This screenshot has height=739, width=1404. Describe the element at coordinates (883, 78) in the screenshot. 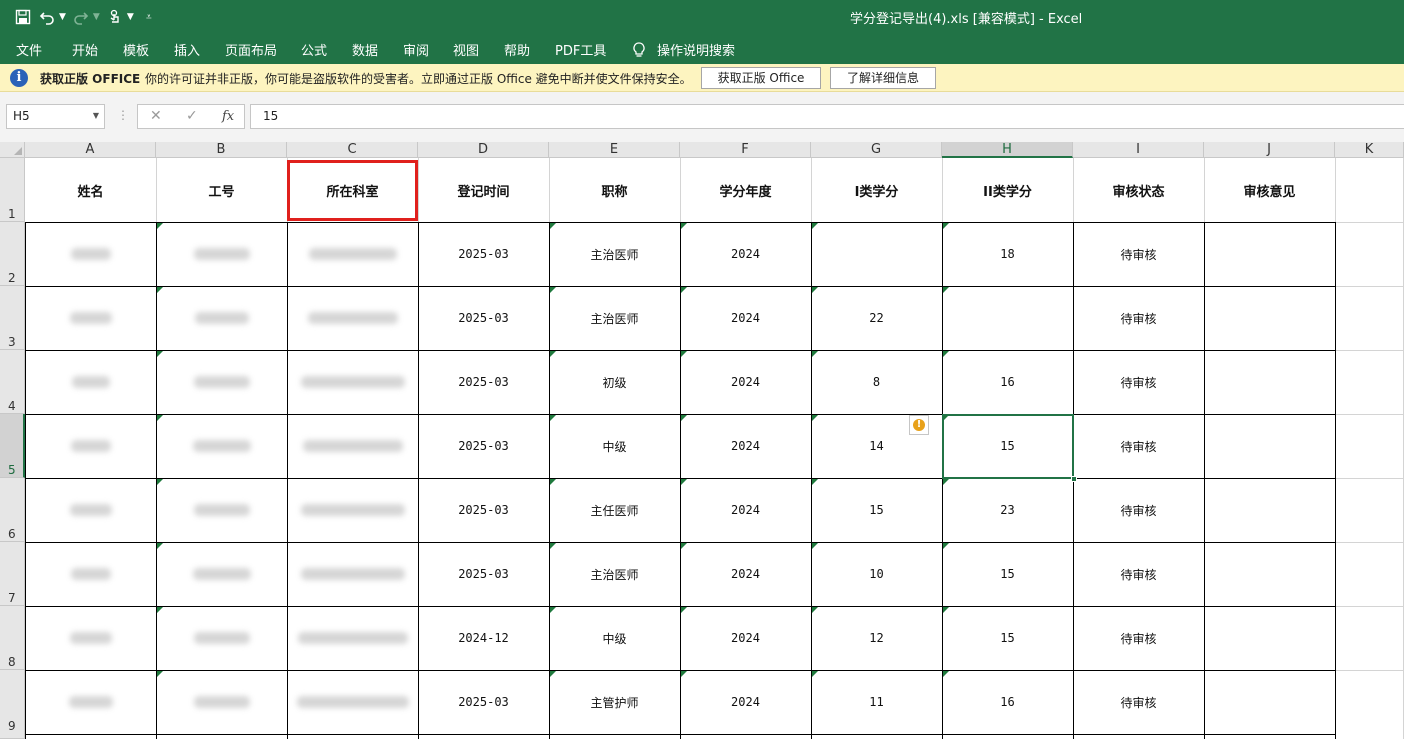

I see `learn-more-button: 了解详细信息` at that location.